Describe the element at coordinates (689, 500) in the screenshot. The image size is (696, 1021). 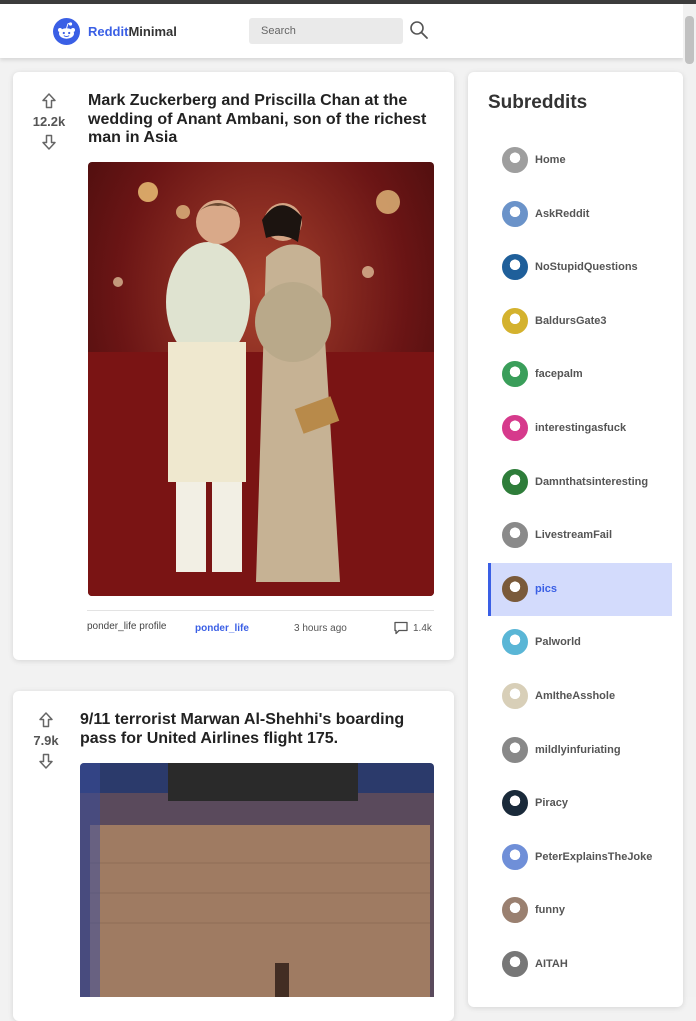
I see `page-scrollbar` at that location.